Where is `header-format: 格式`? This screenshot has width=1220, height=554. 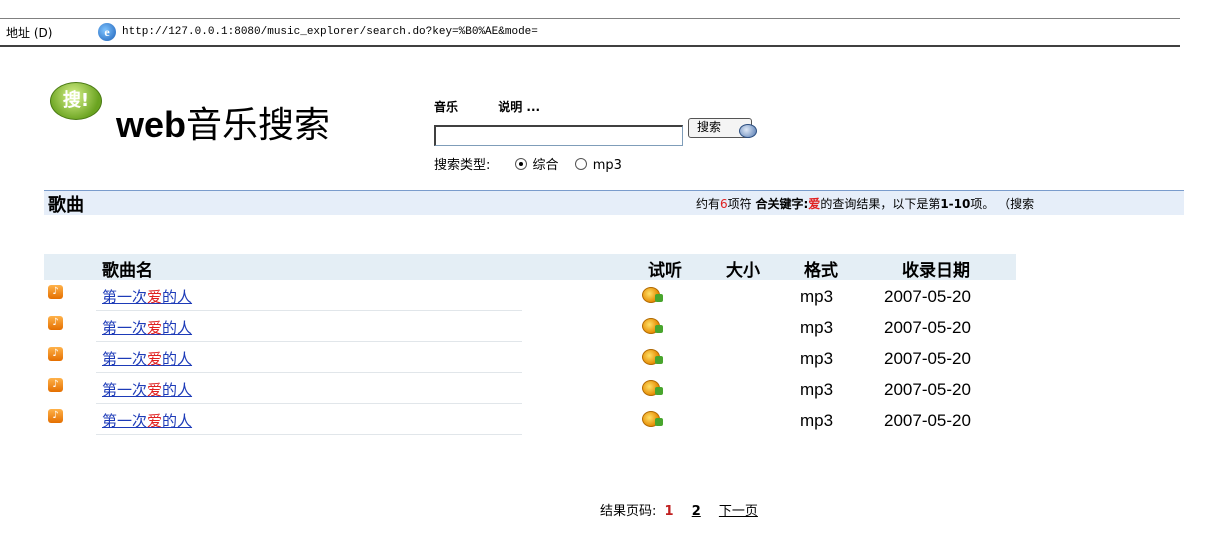
header-format: 格式 is located at coordinates (821, 271).